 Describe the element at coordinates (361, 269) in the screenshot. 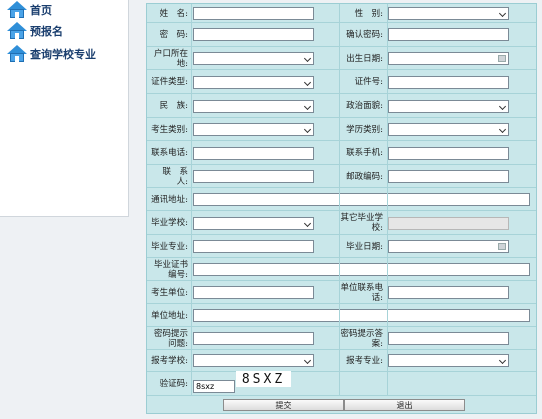

I see `cert-number-input` at that location.